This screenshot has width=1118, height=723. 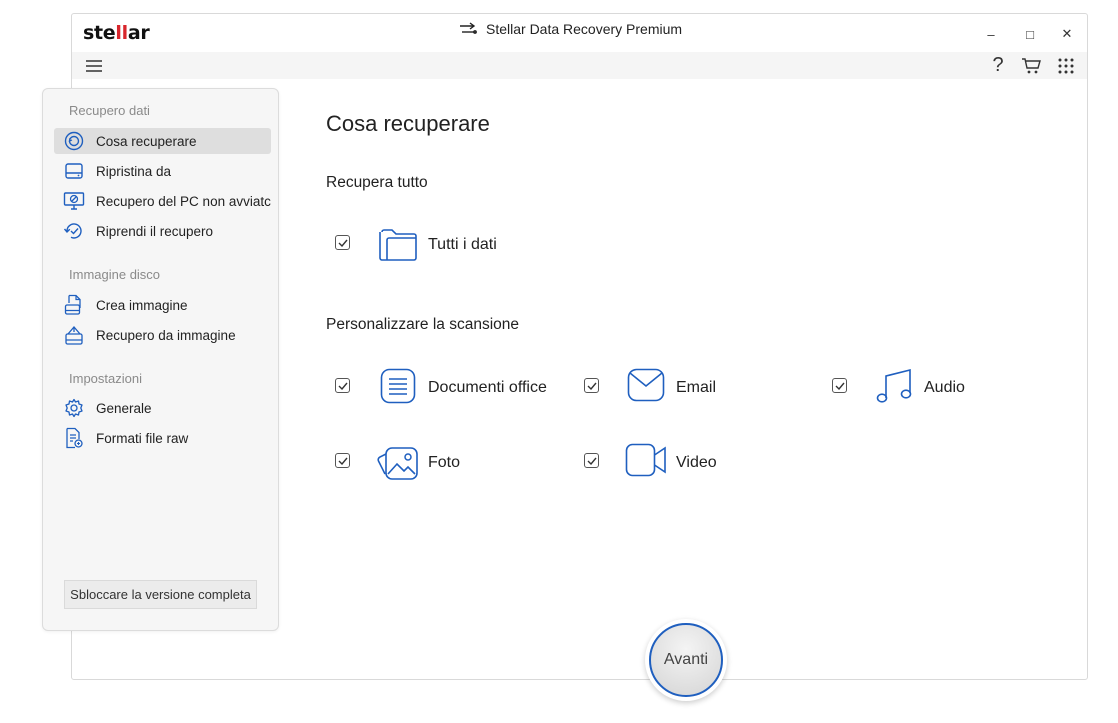 I want to click on sidebar-item-raw-formats: Formati file raw, so click(x=162, y=438).